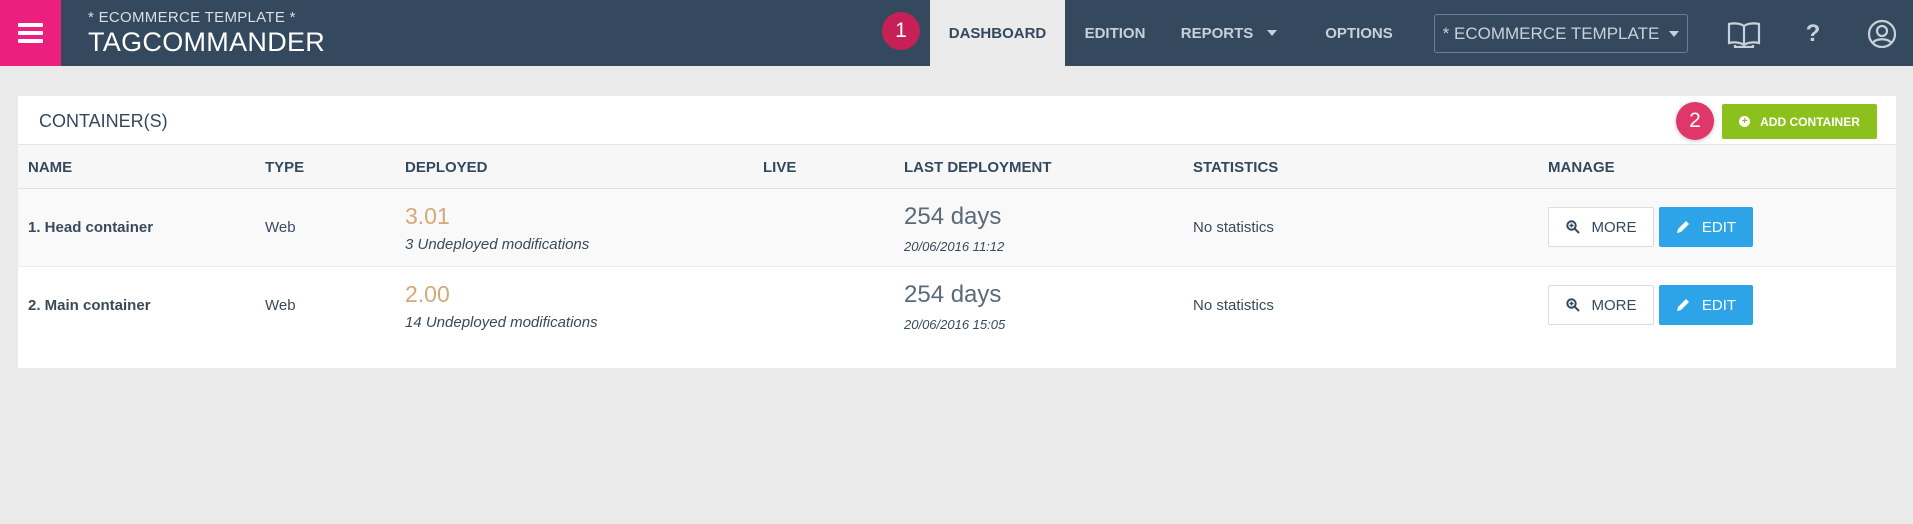 The image size is (1913, 524). I want to click on column-header-manage: MANAGE, so click(1581, 167).